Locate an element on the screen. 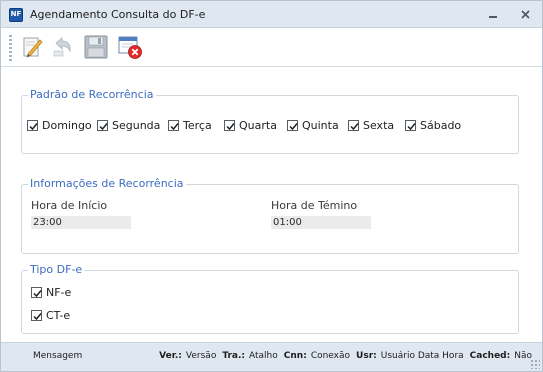 The image size is (543, 372). checkbox-label: Quarta is located at coordinates (258, 125).